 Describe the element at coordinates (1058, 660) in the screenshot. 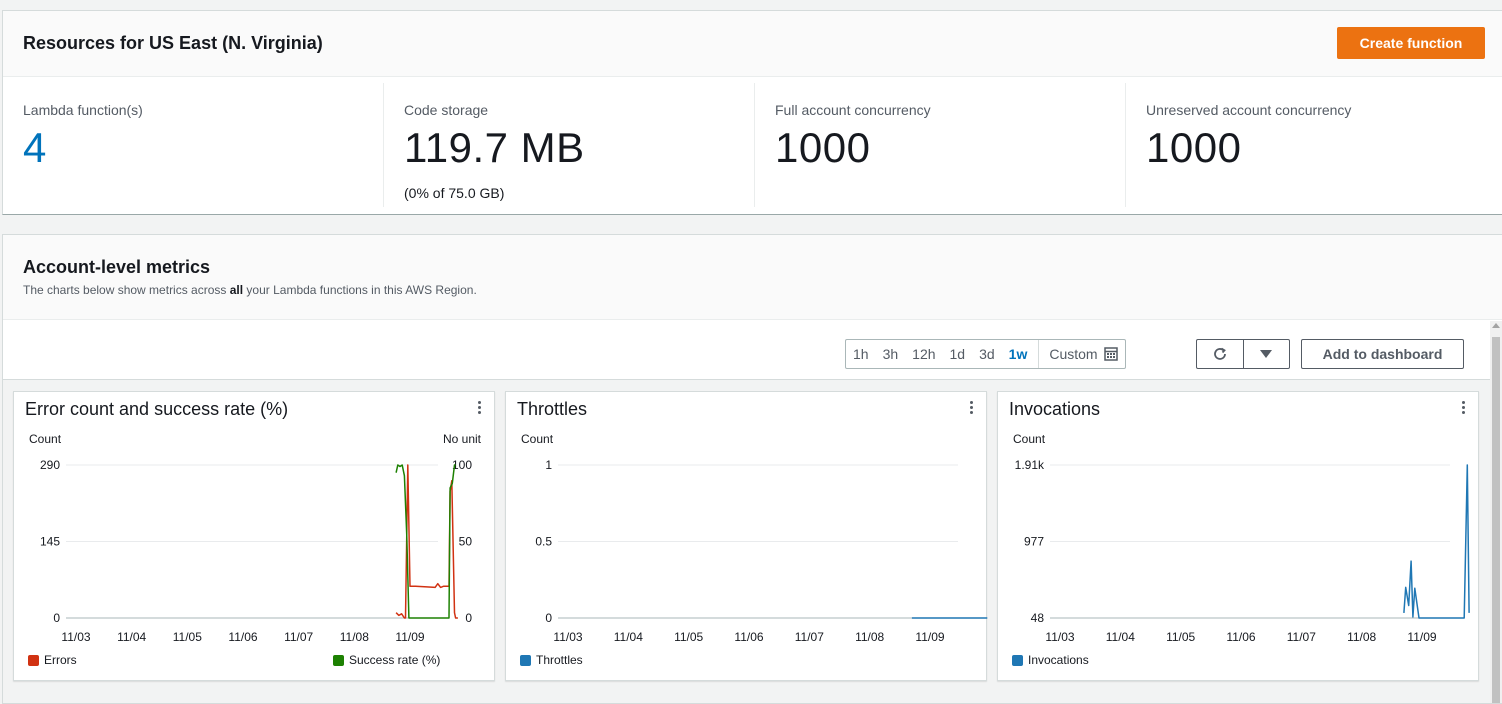

I see `legend-label: Invocations` at that location.